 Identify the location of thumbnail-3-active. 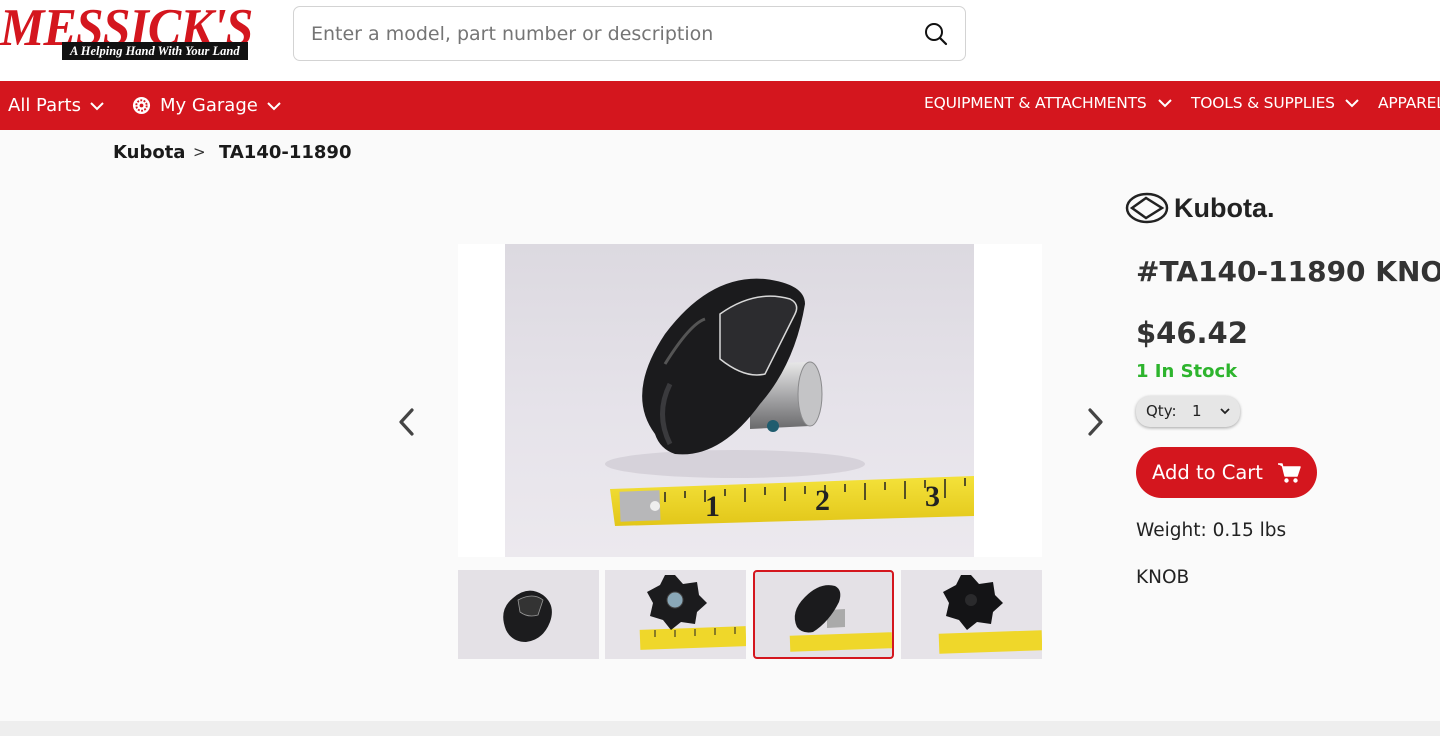
(823, 614).